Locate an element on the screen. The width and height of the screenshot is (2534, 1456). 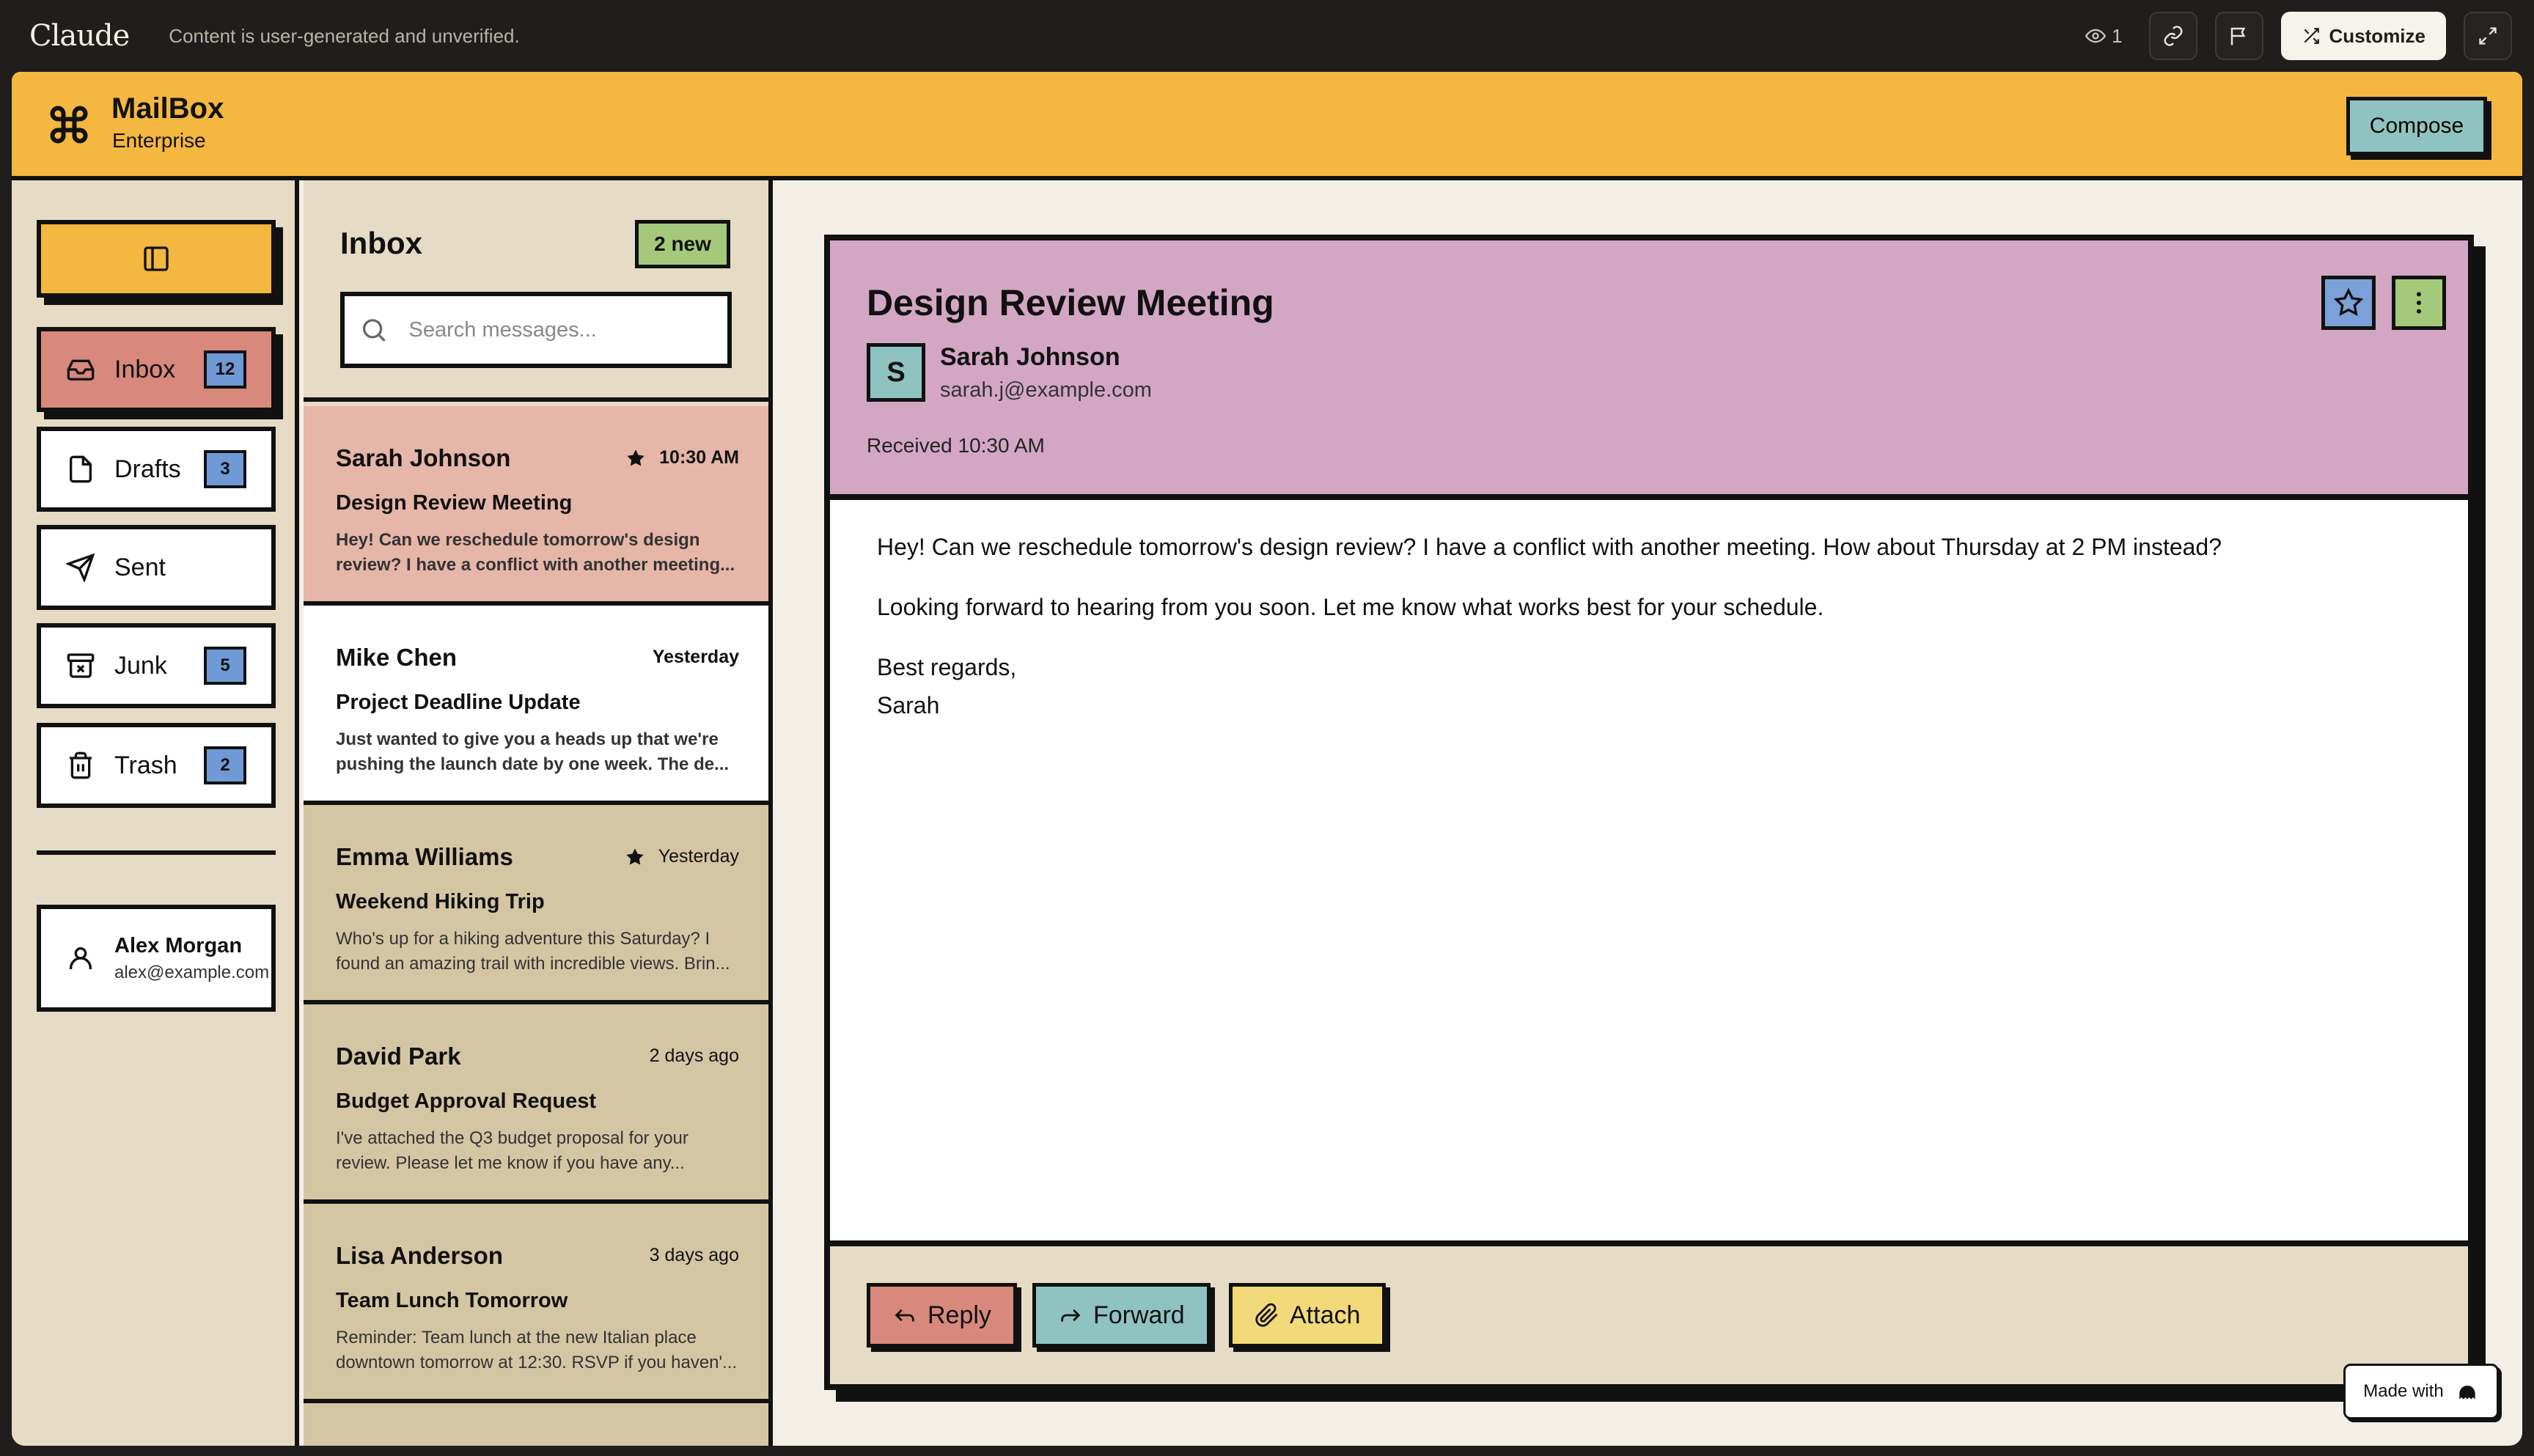
sidebar-item-junk: Junk 5 is located at coordinates (156, 665).